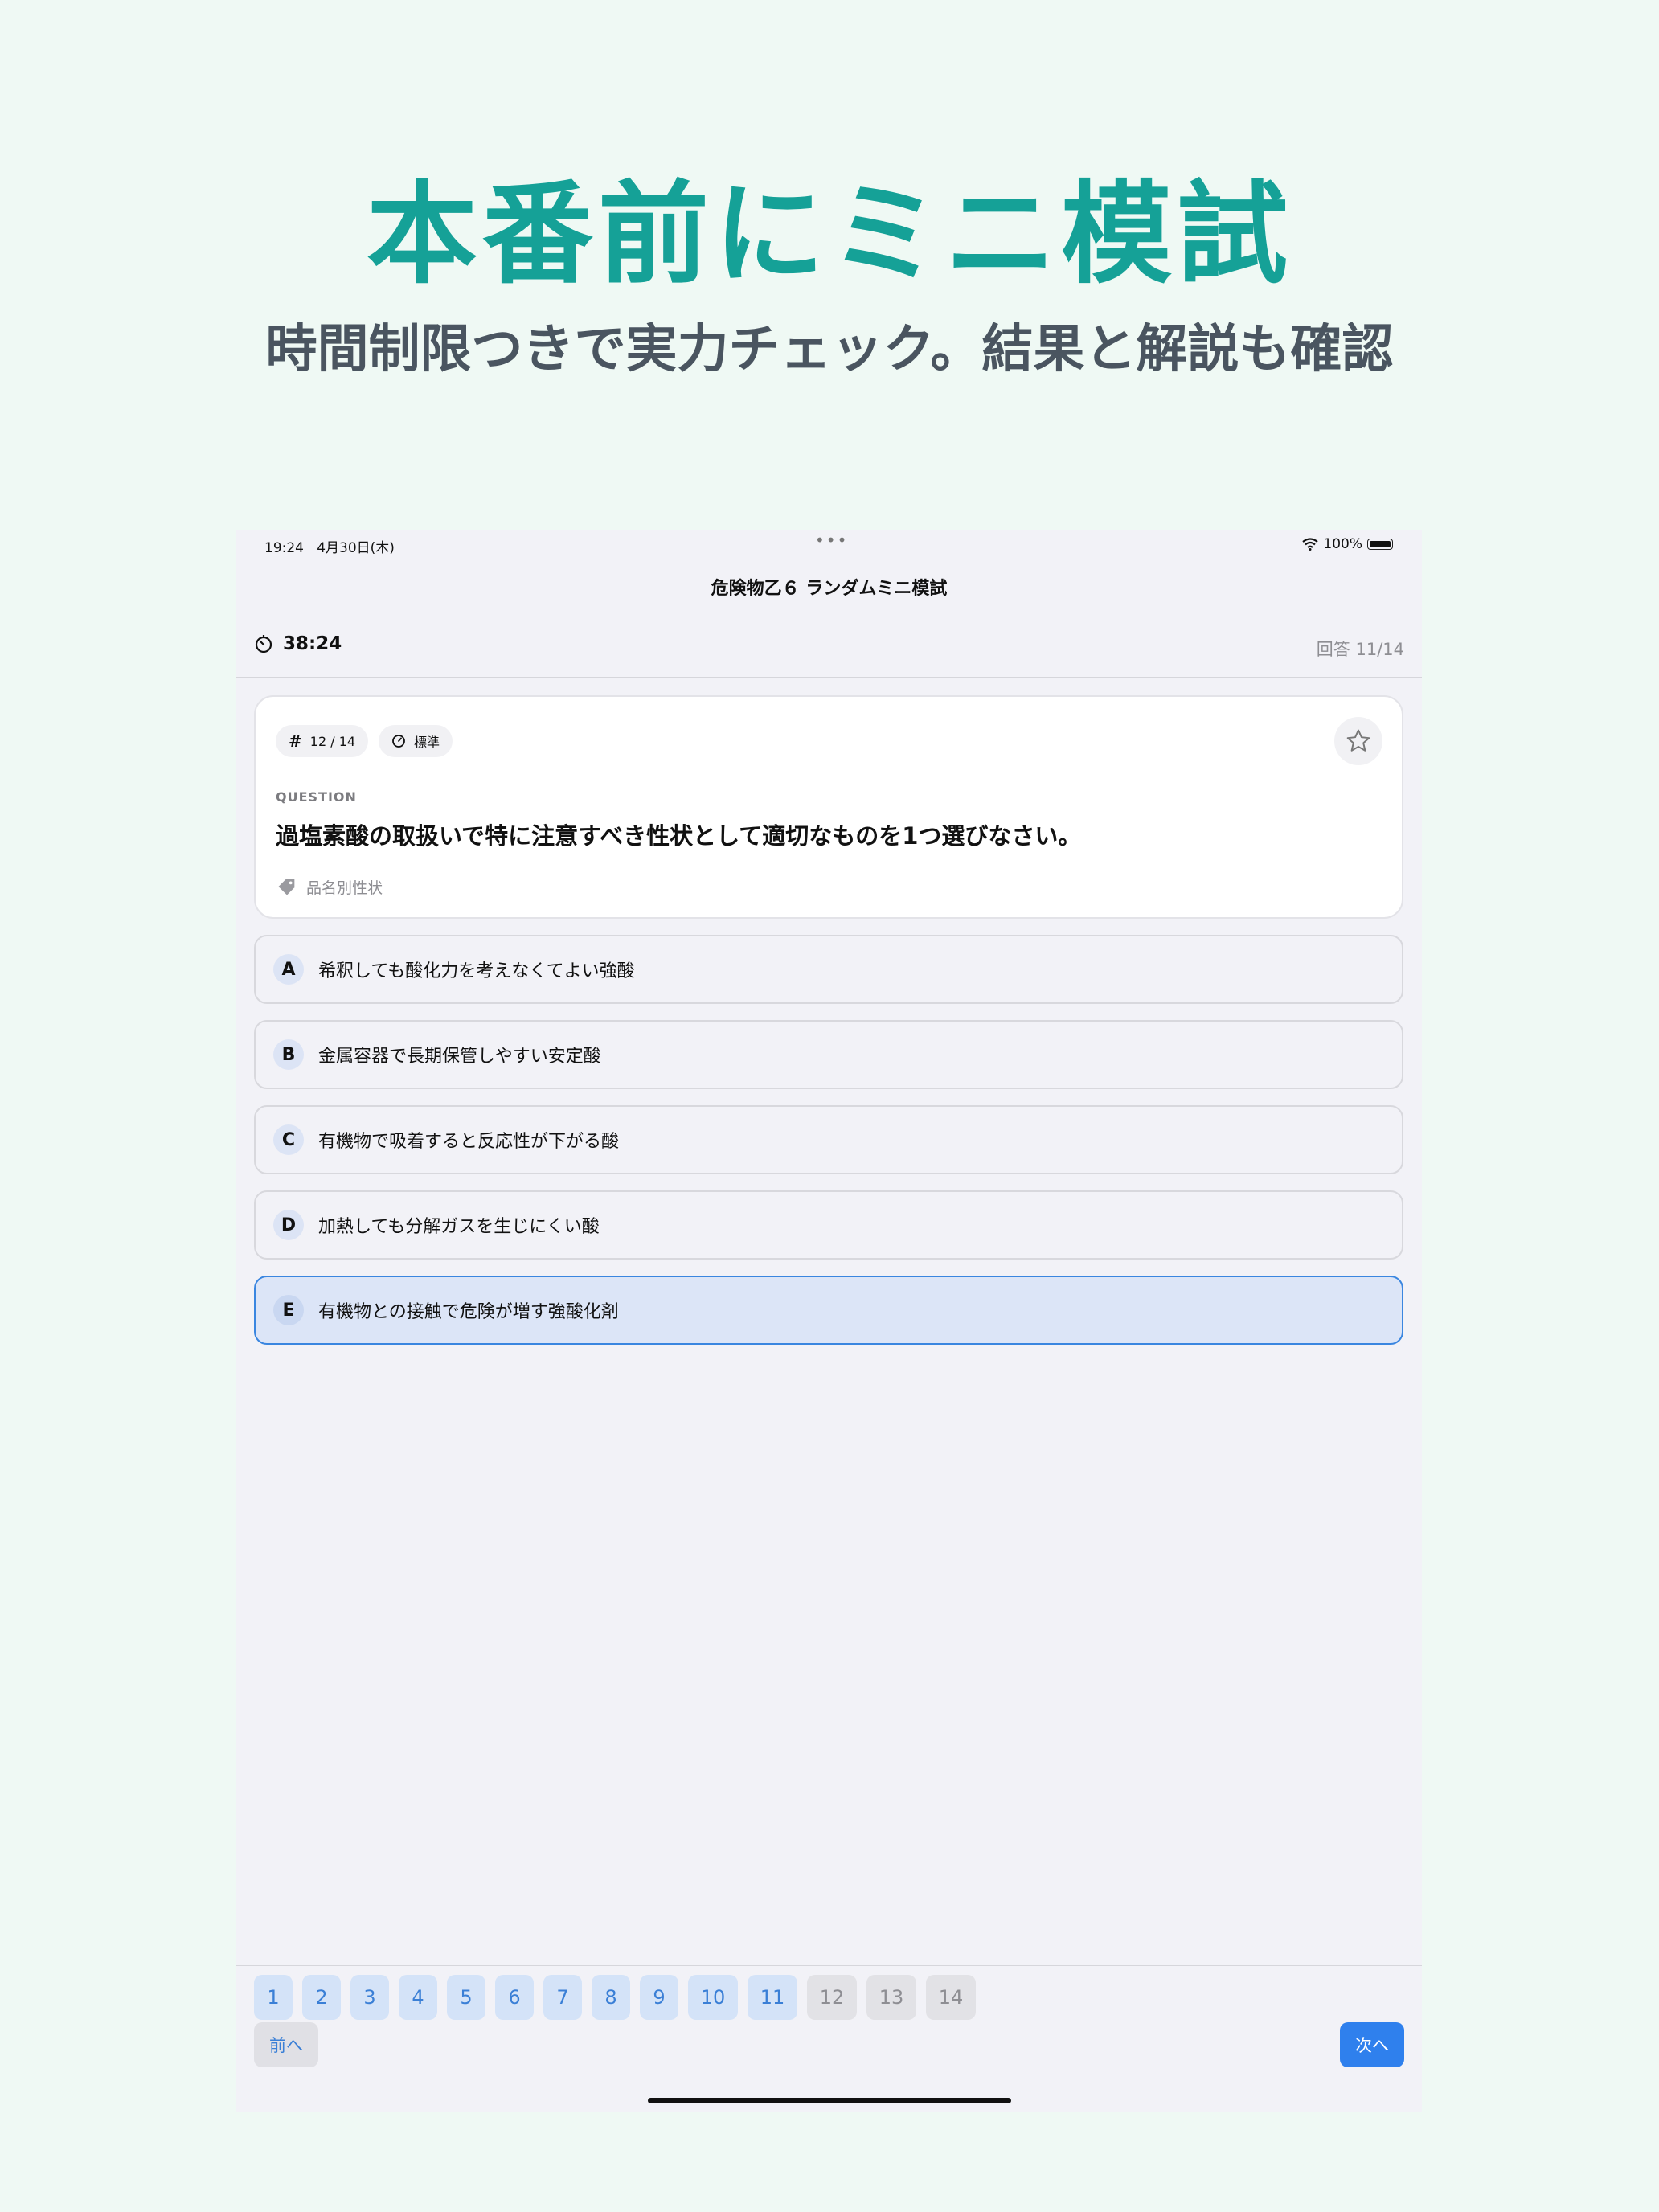 The image size is (1659, 2212). What do you see at coordinates (829, 349) in the screenshot?
I see `promo-subhead: 時間制限つきで実力チェック。結果と解説も確認` at bounding box center [829, 349].